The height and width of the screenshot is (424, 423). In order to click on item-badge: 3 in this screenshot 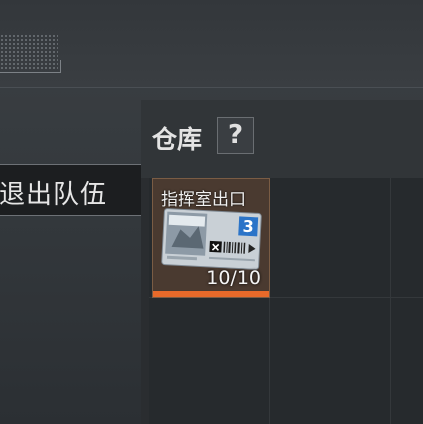, I will do `click(248, 227)`.